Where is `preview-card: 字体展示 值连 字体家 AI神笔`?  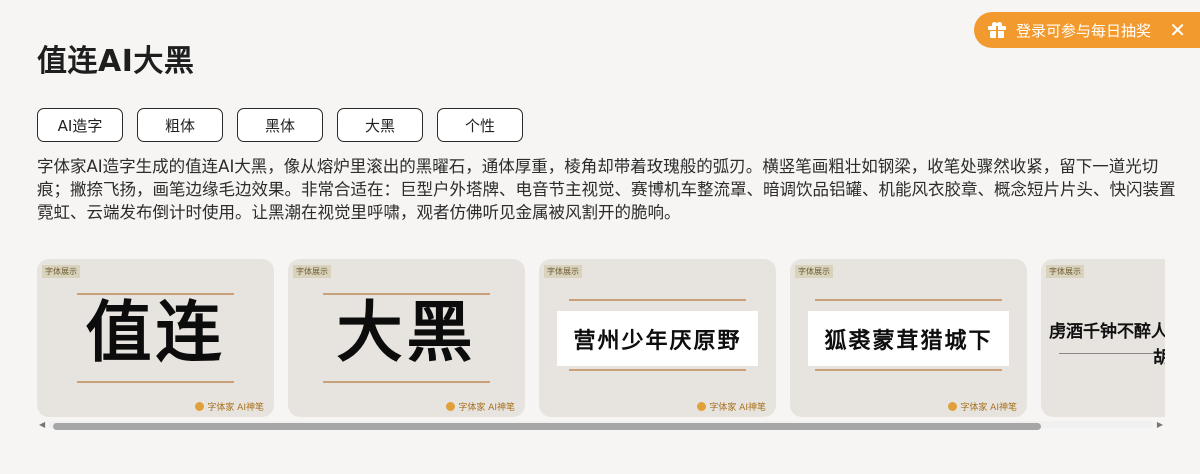 preview-card: 字体展示 值连 字体家 AI神笔 is located at coordinates (155, 338).